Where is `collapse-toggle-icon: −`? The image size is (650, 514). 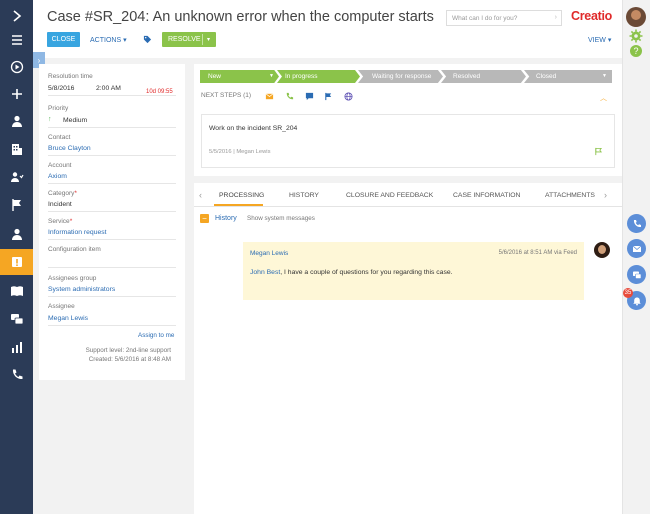
collapse-toggle-icon: − is located at coordinates (204, 218).